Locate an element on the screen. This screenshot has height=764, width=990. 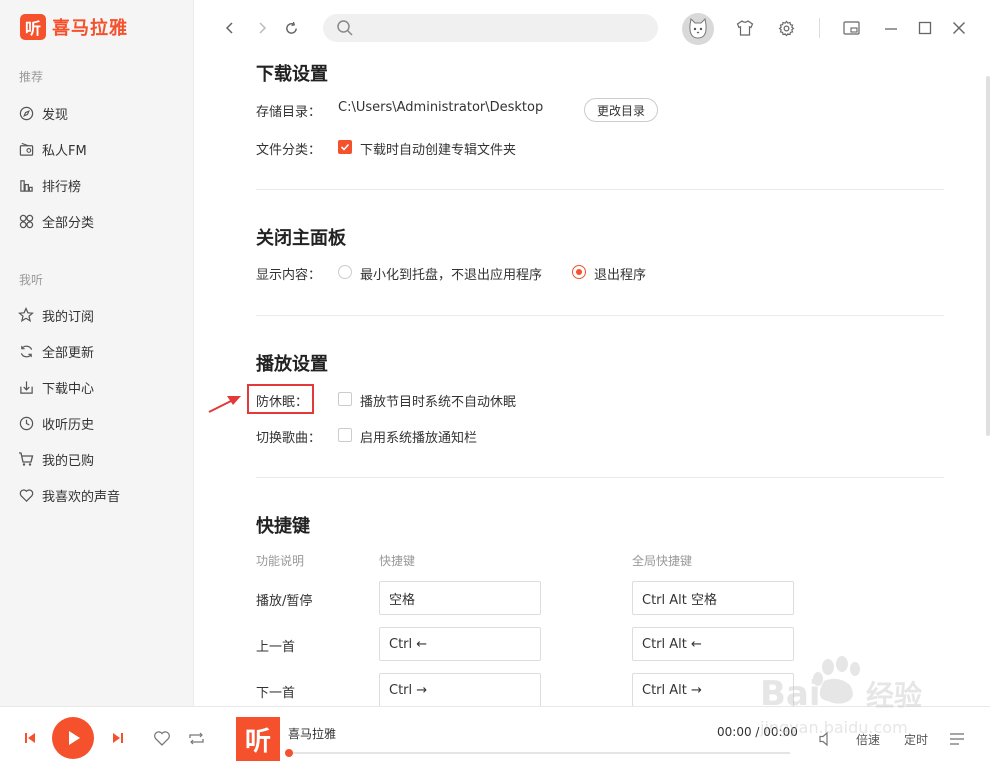
arrow-pointer-icon is located at coordinates (224, 404).